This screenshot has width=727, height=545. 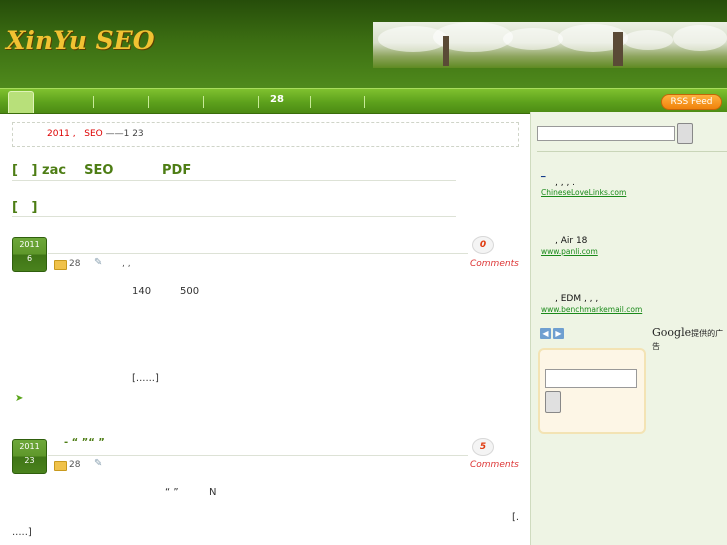 What do you see at coordinates (483, 245) in the screenshot?
I see `comment-count-bubble: 0` at bounding box center [483, 245].